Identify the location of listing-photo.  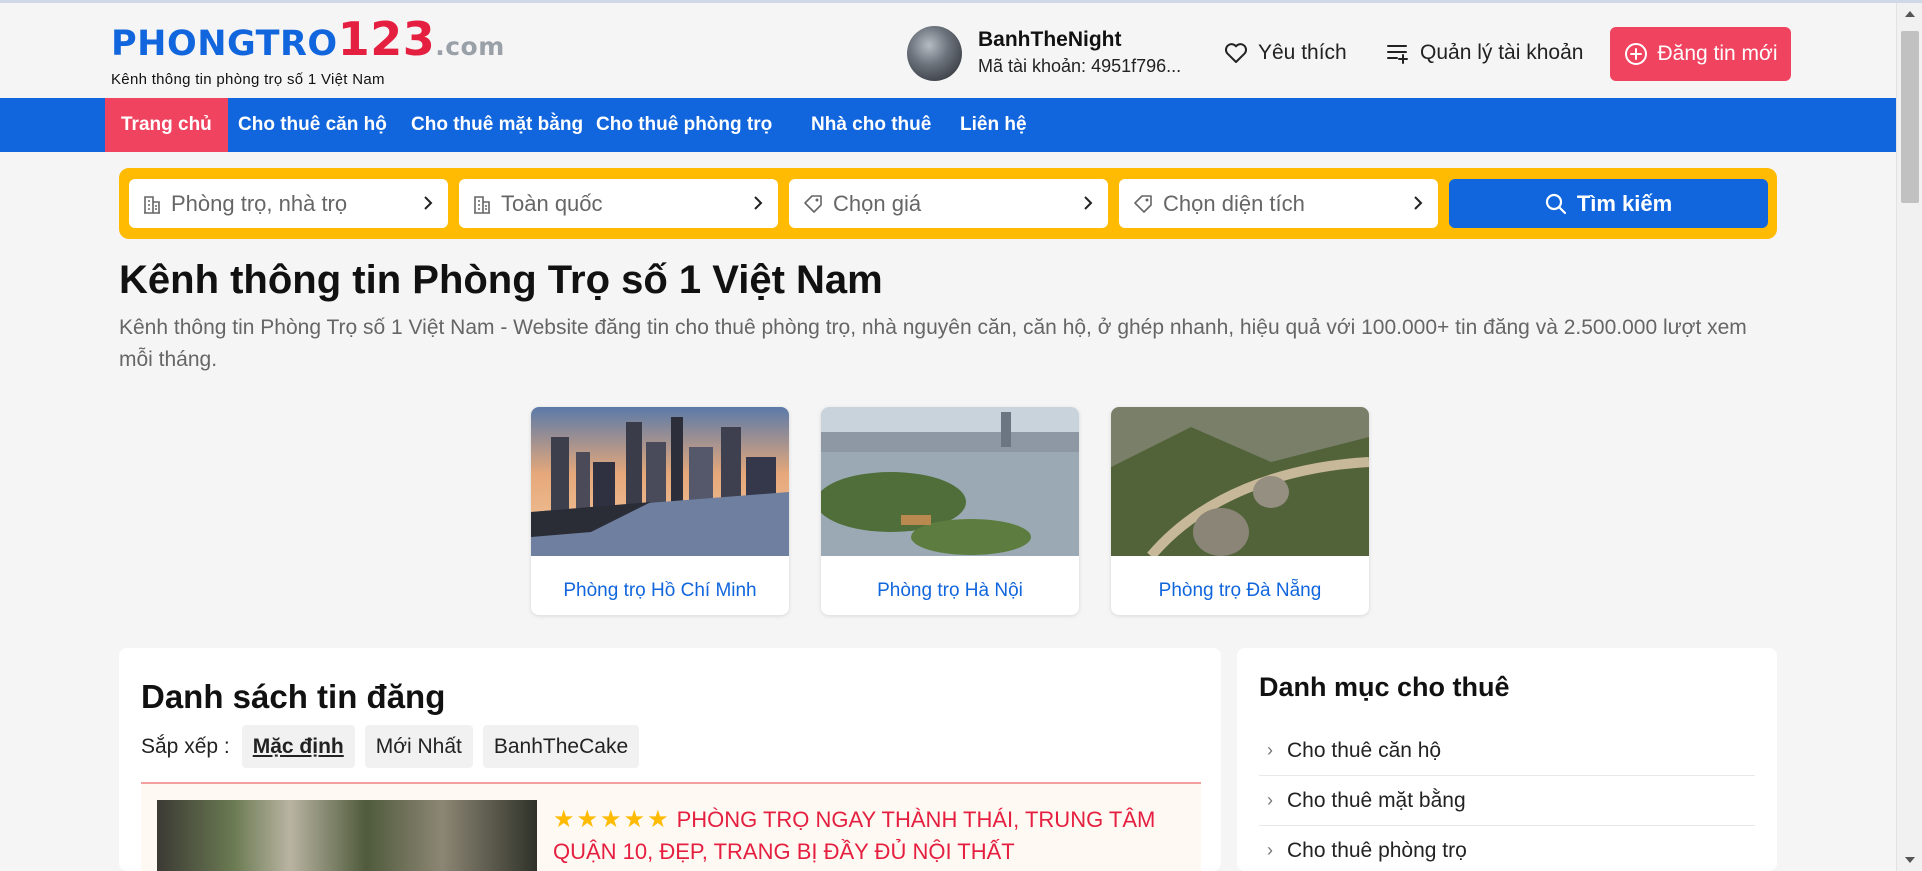
(347, 835).